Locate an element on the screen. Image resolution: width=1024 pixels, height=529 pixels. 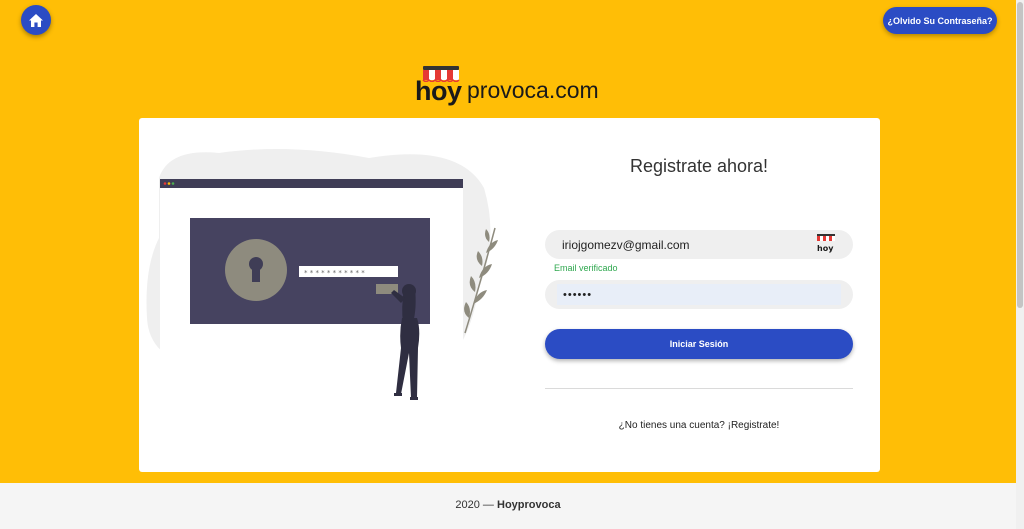
store-awning-icon: hoy is located at coordinates (826, 243).